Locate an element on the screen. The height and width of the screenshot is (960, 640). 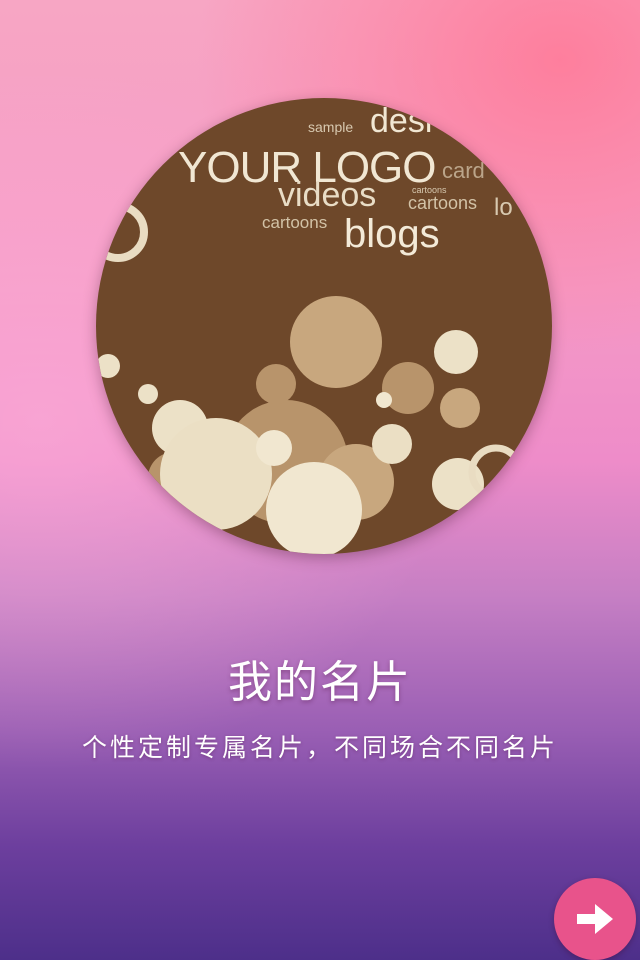
next-button is located at coordinates (595, 919).